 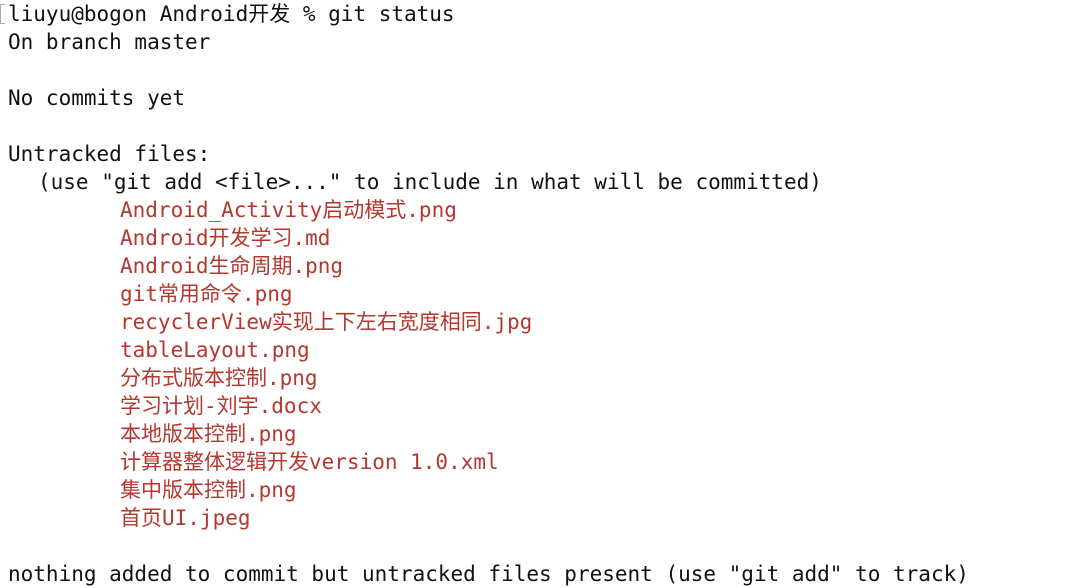 What do you see at coordinates (225, 238) in the screenshot?
I see `untracked-file: Android开发学习.md` at bounding box center [225, 238].